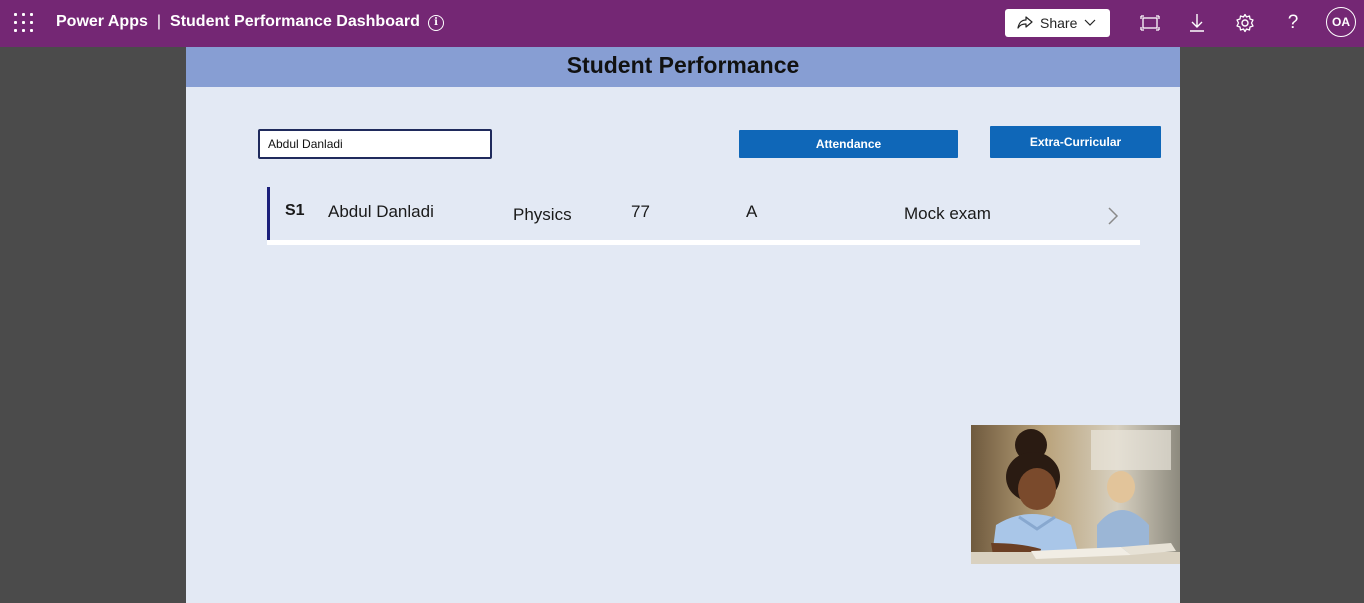 The height and width of the screenshot is (603, 1364). Describe the element at coordinates (268, 213) in the screenshot. I see `row-selection-indicator` at that location.